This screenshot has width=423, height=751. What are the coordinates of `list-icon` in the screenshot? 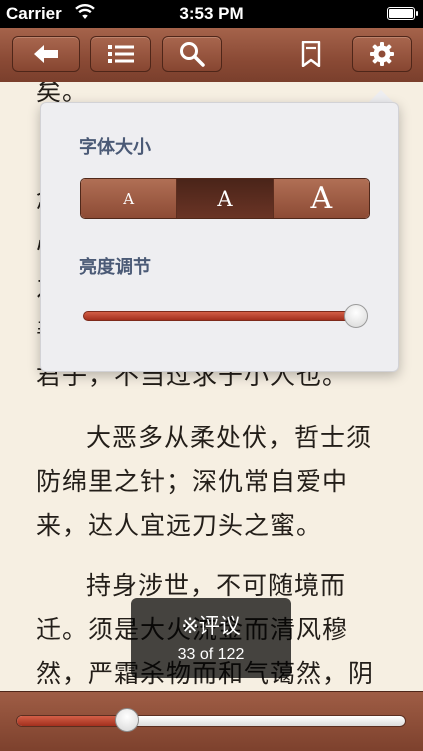 It's located at (120, 54).